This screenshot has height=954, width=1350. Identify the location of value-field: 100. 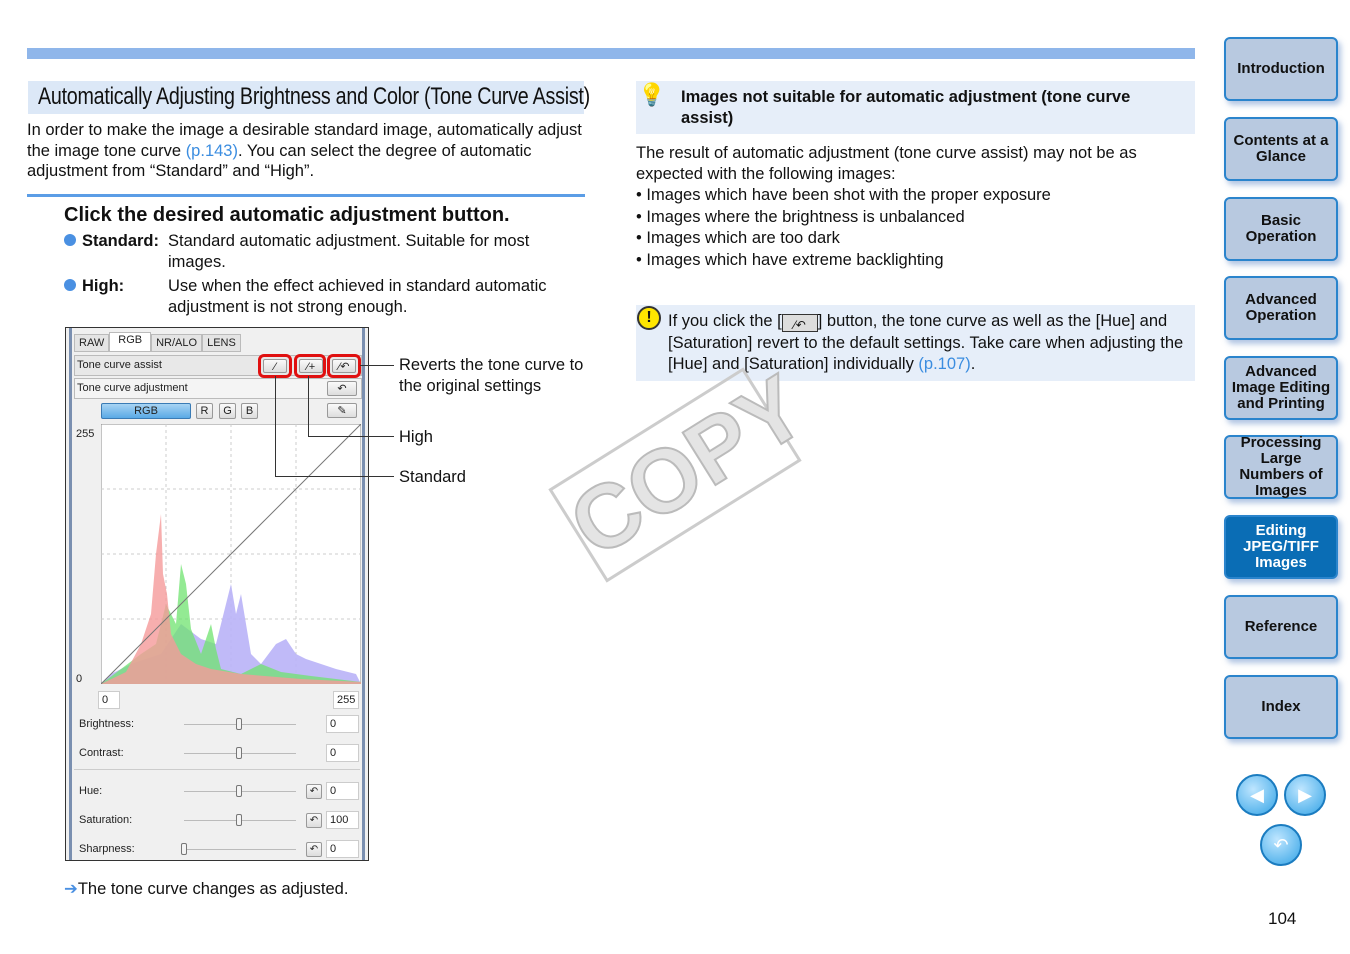
(342, 820).